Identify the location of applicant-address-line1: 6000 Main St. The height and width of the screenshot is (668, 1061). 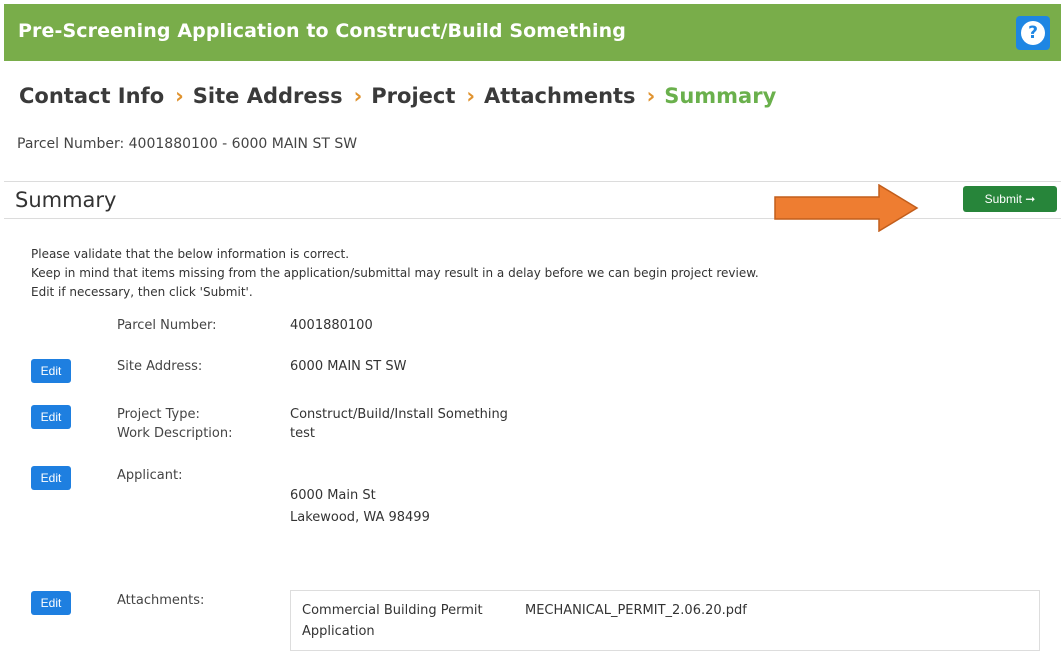
(333, 495).